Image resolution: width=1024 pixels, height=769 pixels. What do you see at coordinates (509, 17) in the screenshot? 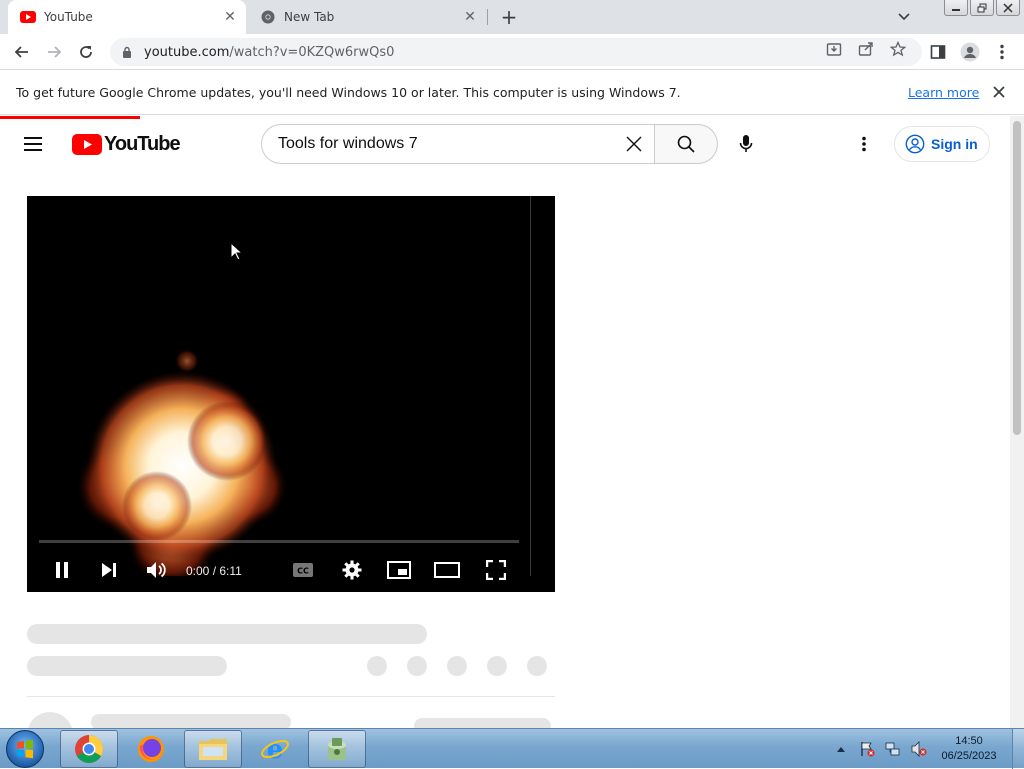
I see `new-tab-plus-icon: +` at bounding box center [509, 17].